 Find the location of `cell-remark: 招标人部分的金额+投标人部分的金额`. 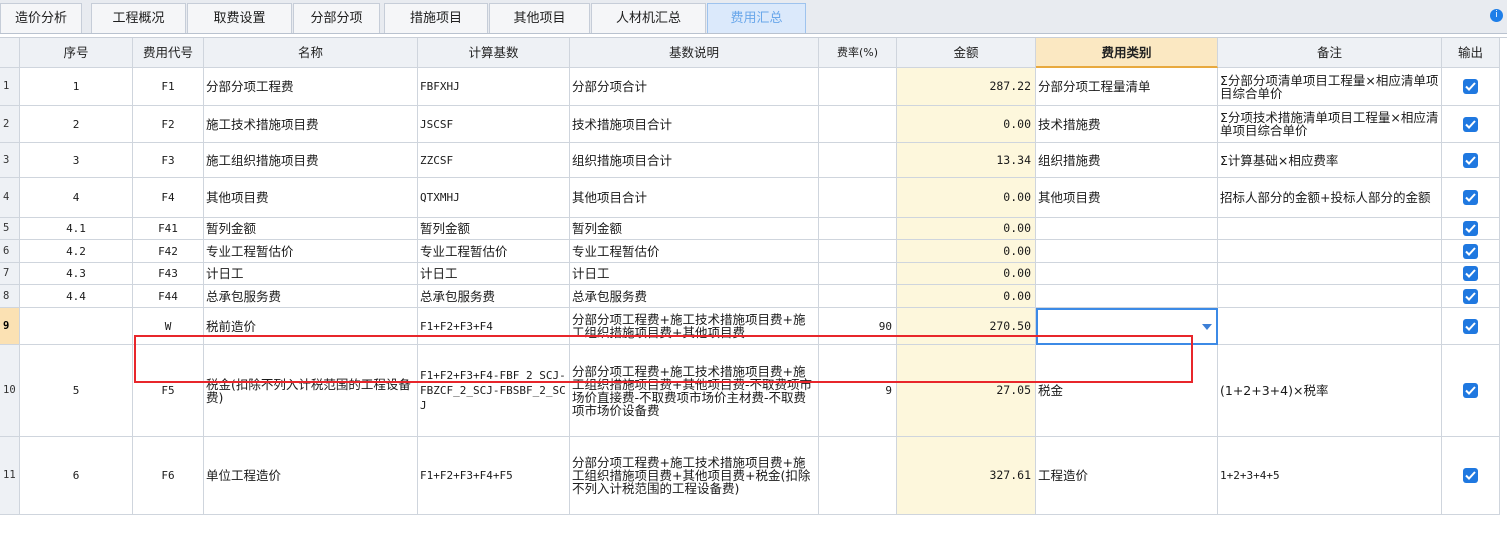

cell-remark: 招标人部分的金额+投标人部分的金额 is located at coordinates (1330, 198).